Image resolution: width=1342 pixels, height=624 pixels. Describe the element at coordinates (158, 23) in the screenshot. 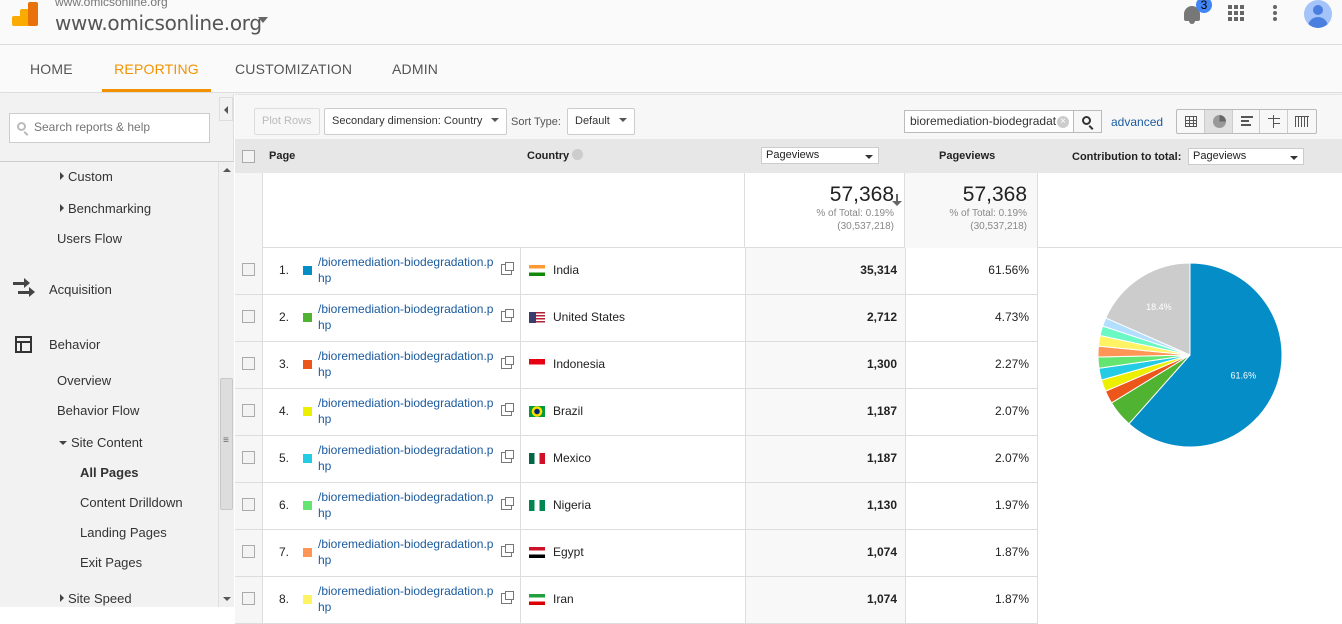

I see `account-selector: www.omicsonline.org` at that location.